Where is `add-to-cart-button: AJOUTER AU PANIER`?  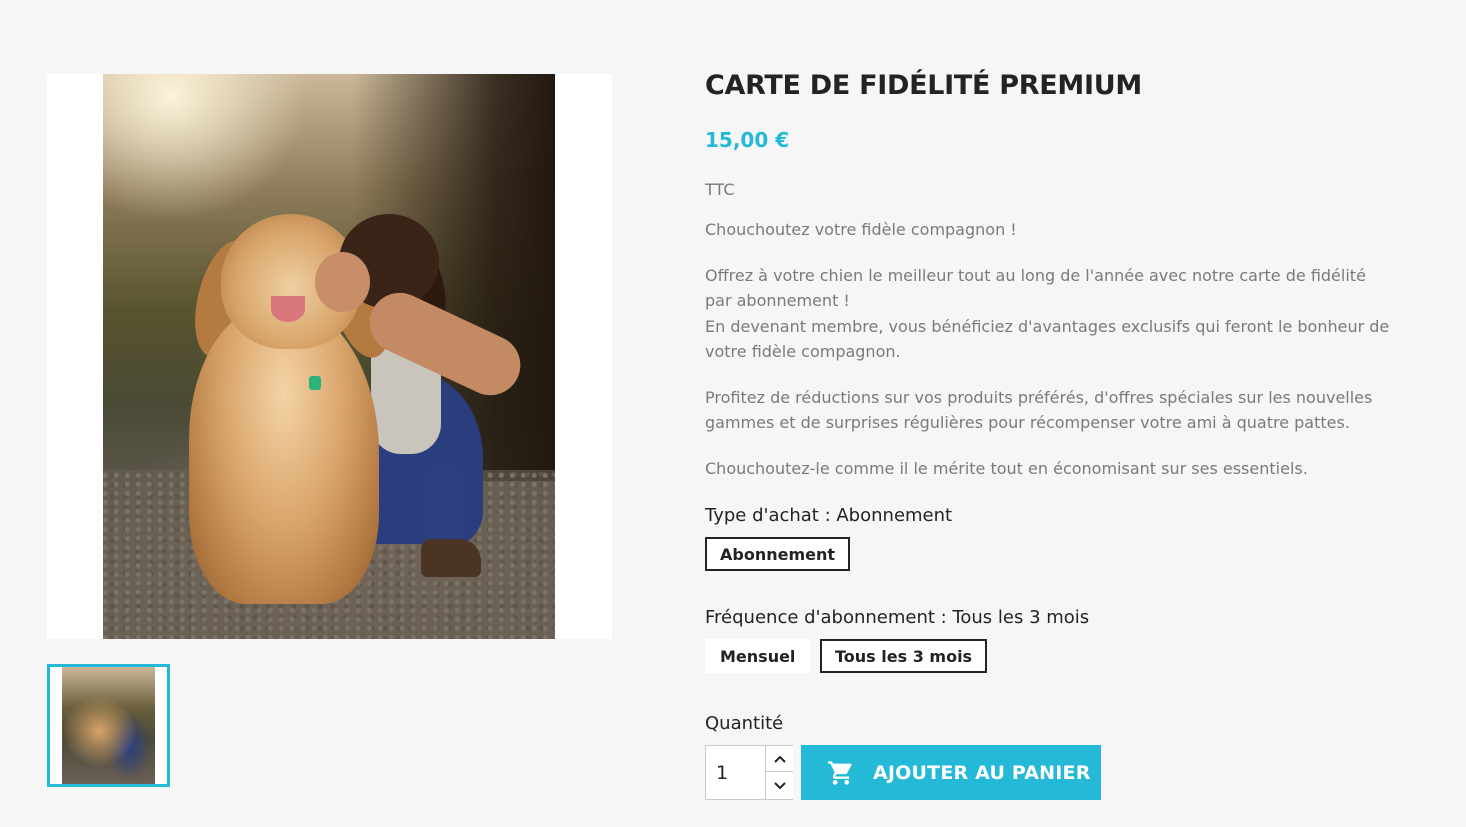
add-to-cart-button: AJOUTER AU PANIER is located at coordinates (951, 772).